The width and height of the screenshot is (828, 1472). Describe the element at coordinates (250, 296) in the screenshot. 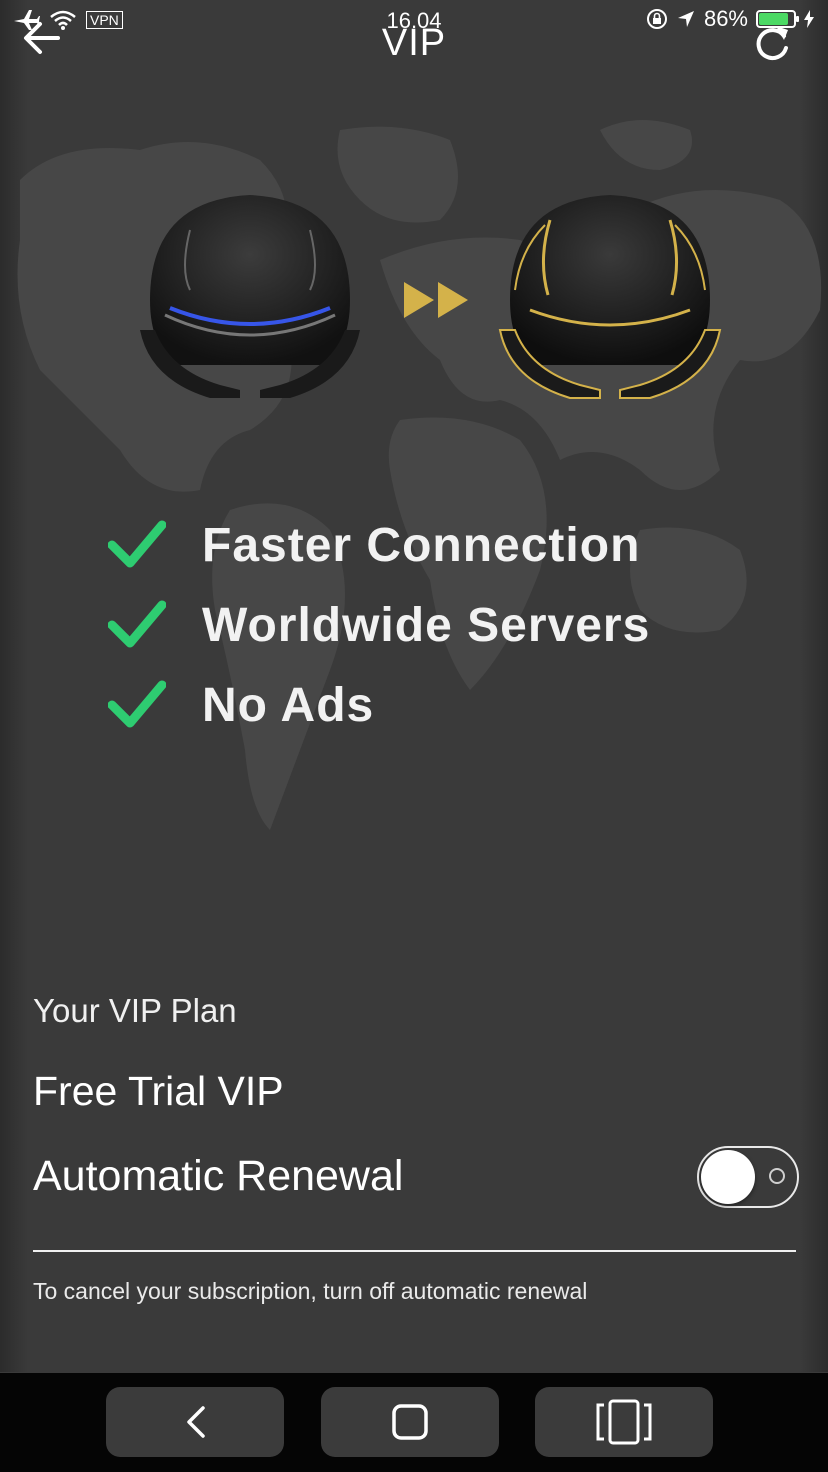

I see `standard-helmet-image` at that location.